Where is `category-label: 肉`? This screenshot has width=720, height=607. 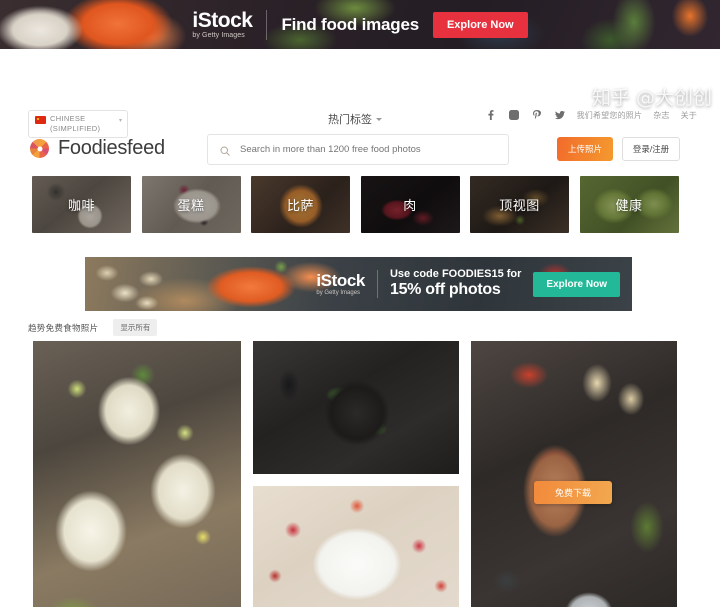 category-label: 肉 is located at coordinates (410, 205).